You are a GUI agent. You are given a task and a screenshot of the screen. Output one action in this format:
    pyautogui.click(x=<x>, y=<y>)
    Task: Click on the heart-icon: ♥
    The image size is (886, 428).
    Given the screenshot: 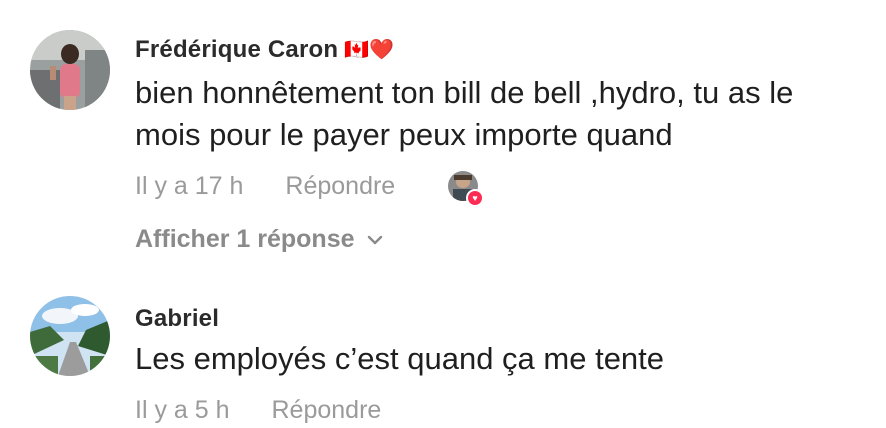 What is the action you would take?
    pyautogui.click(x=475, y=198)
    